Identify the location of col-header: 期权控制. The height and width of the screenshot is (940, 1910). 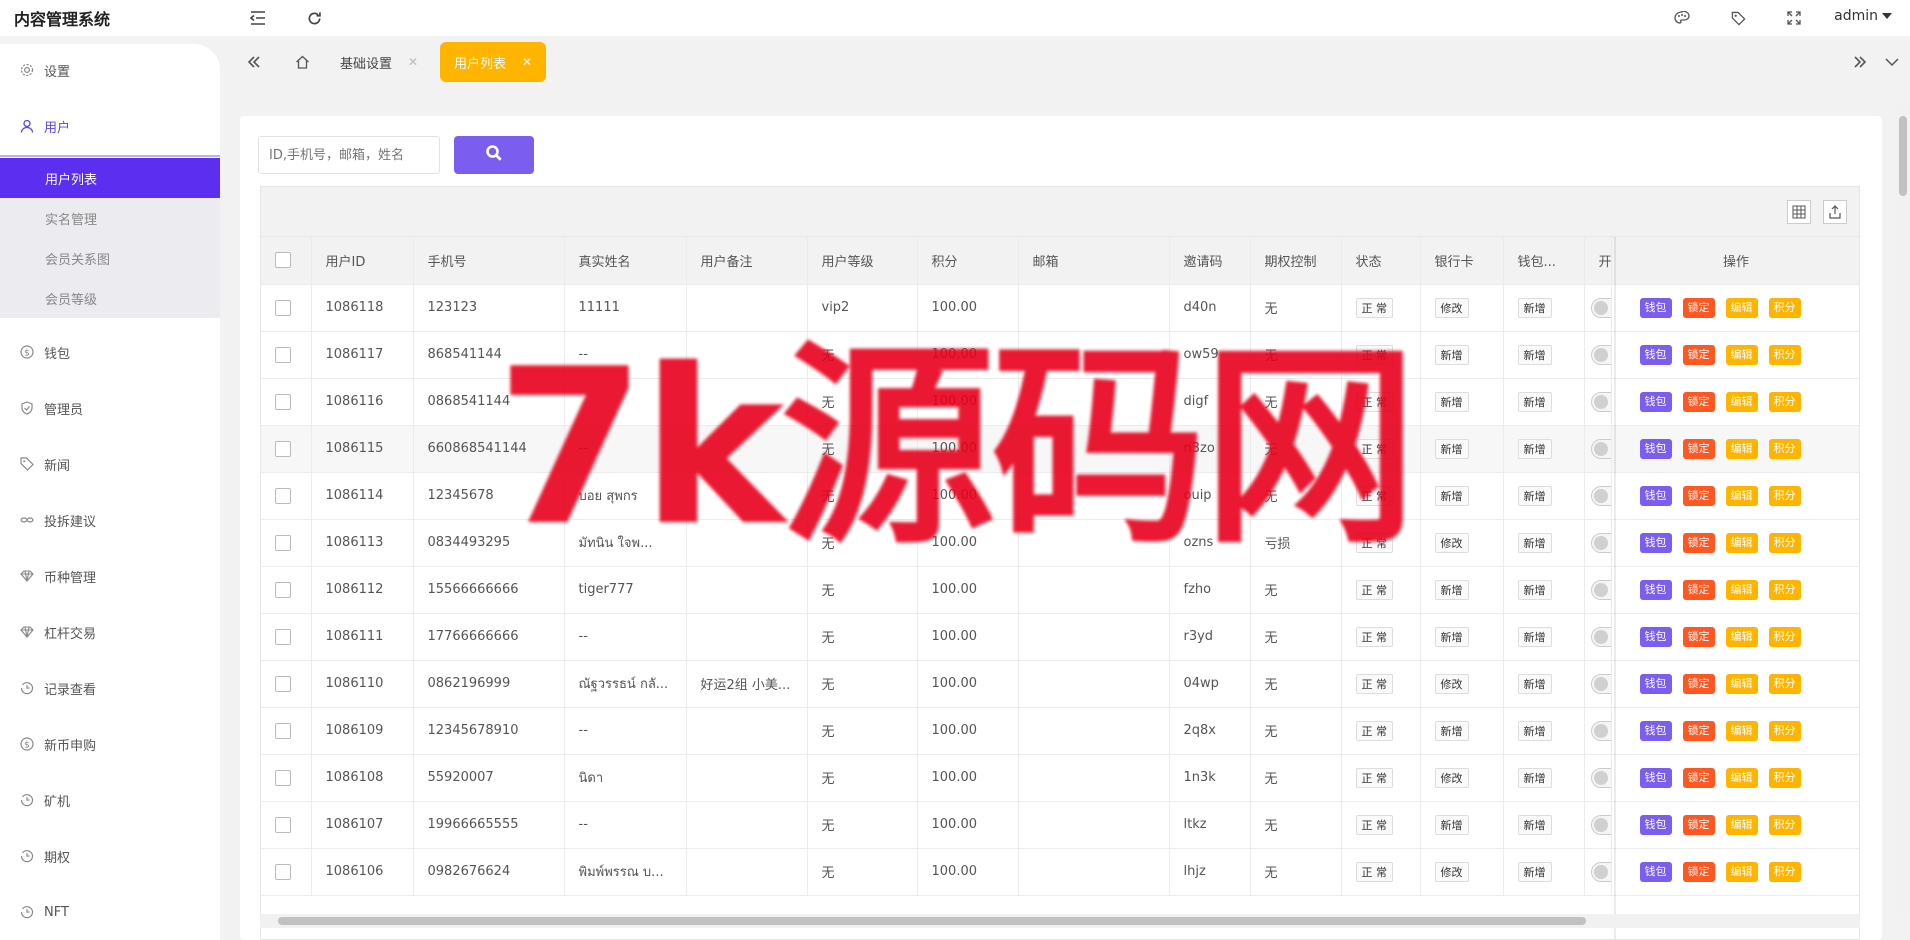
(1296, 261).